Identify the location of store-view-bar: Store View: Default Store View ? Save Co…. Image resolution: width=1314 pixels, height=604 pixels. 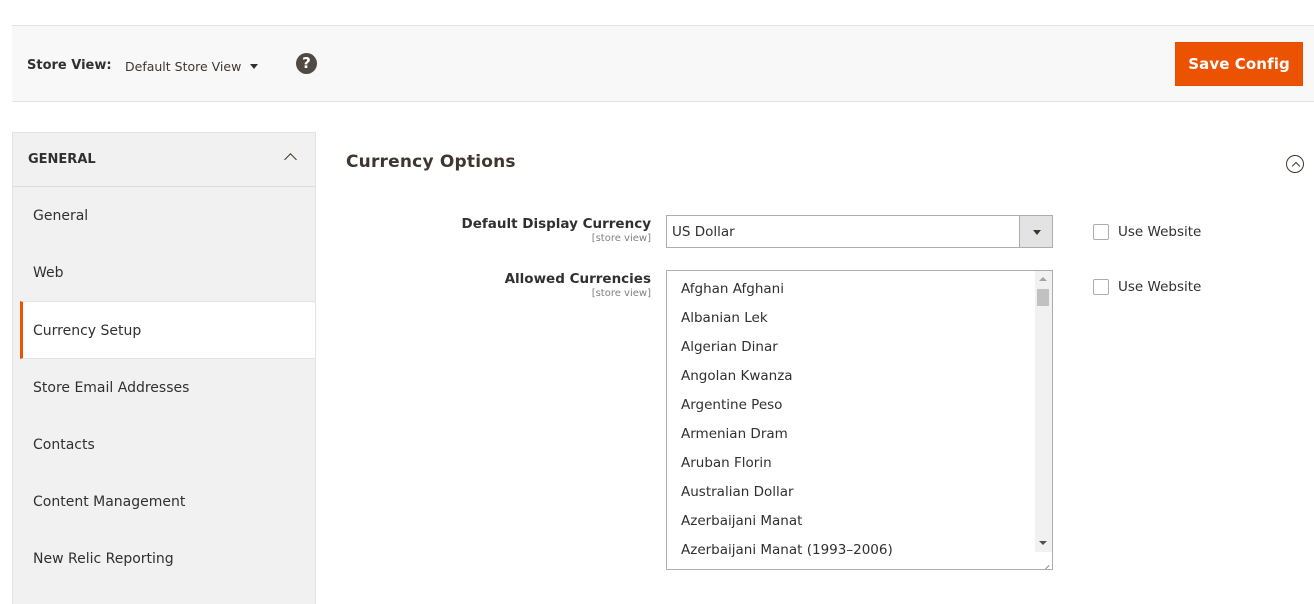
(663, 63).